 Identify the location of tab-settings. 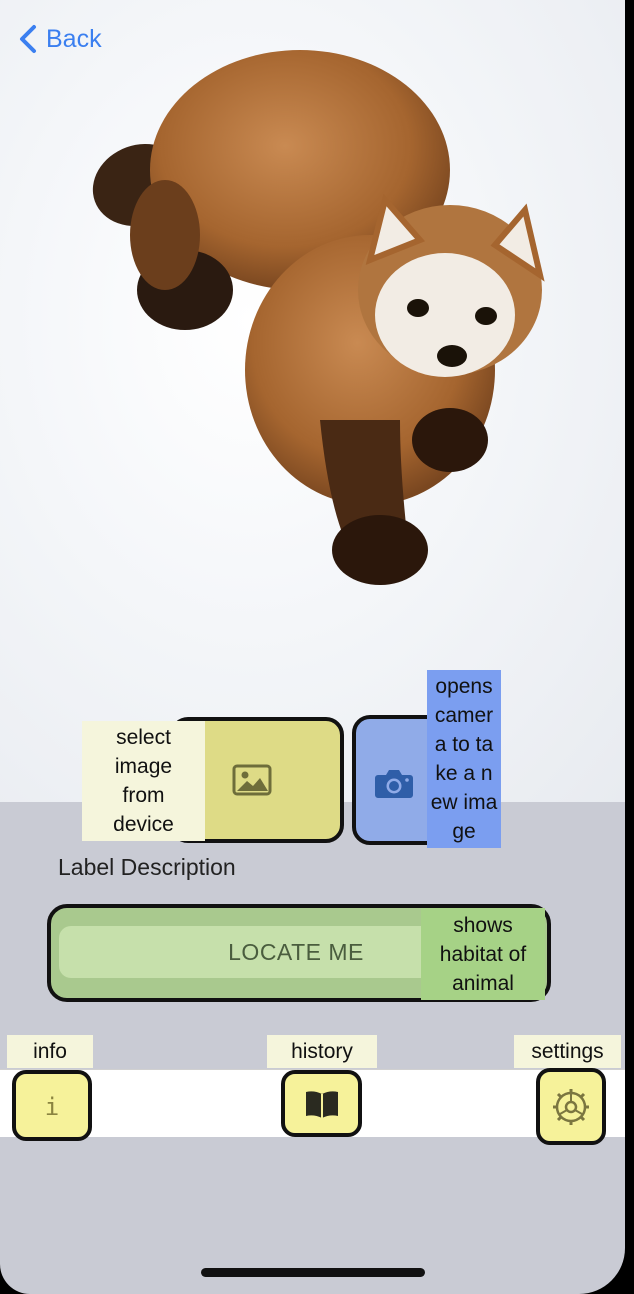
(571, 1106).